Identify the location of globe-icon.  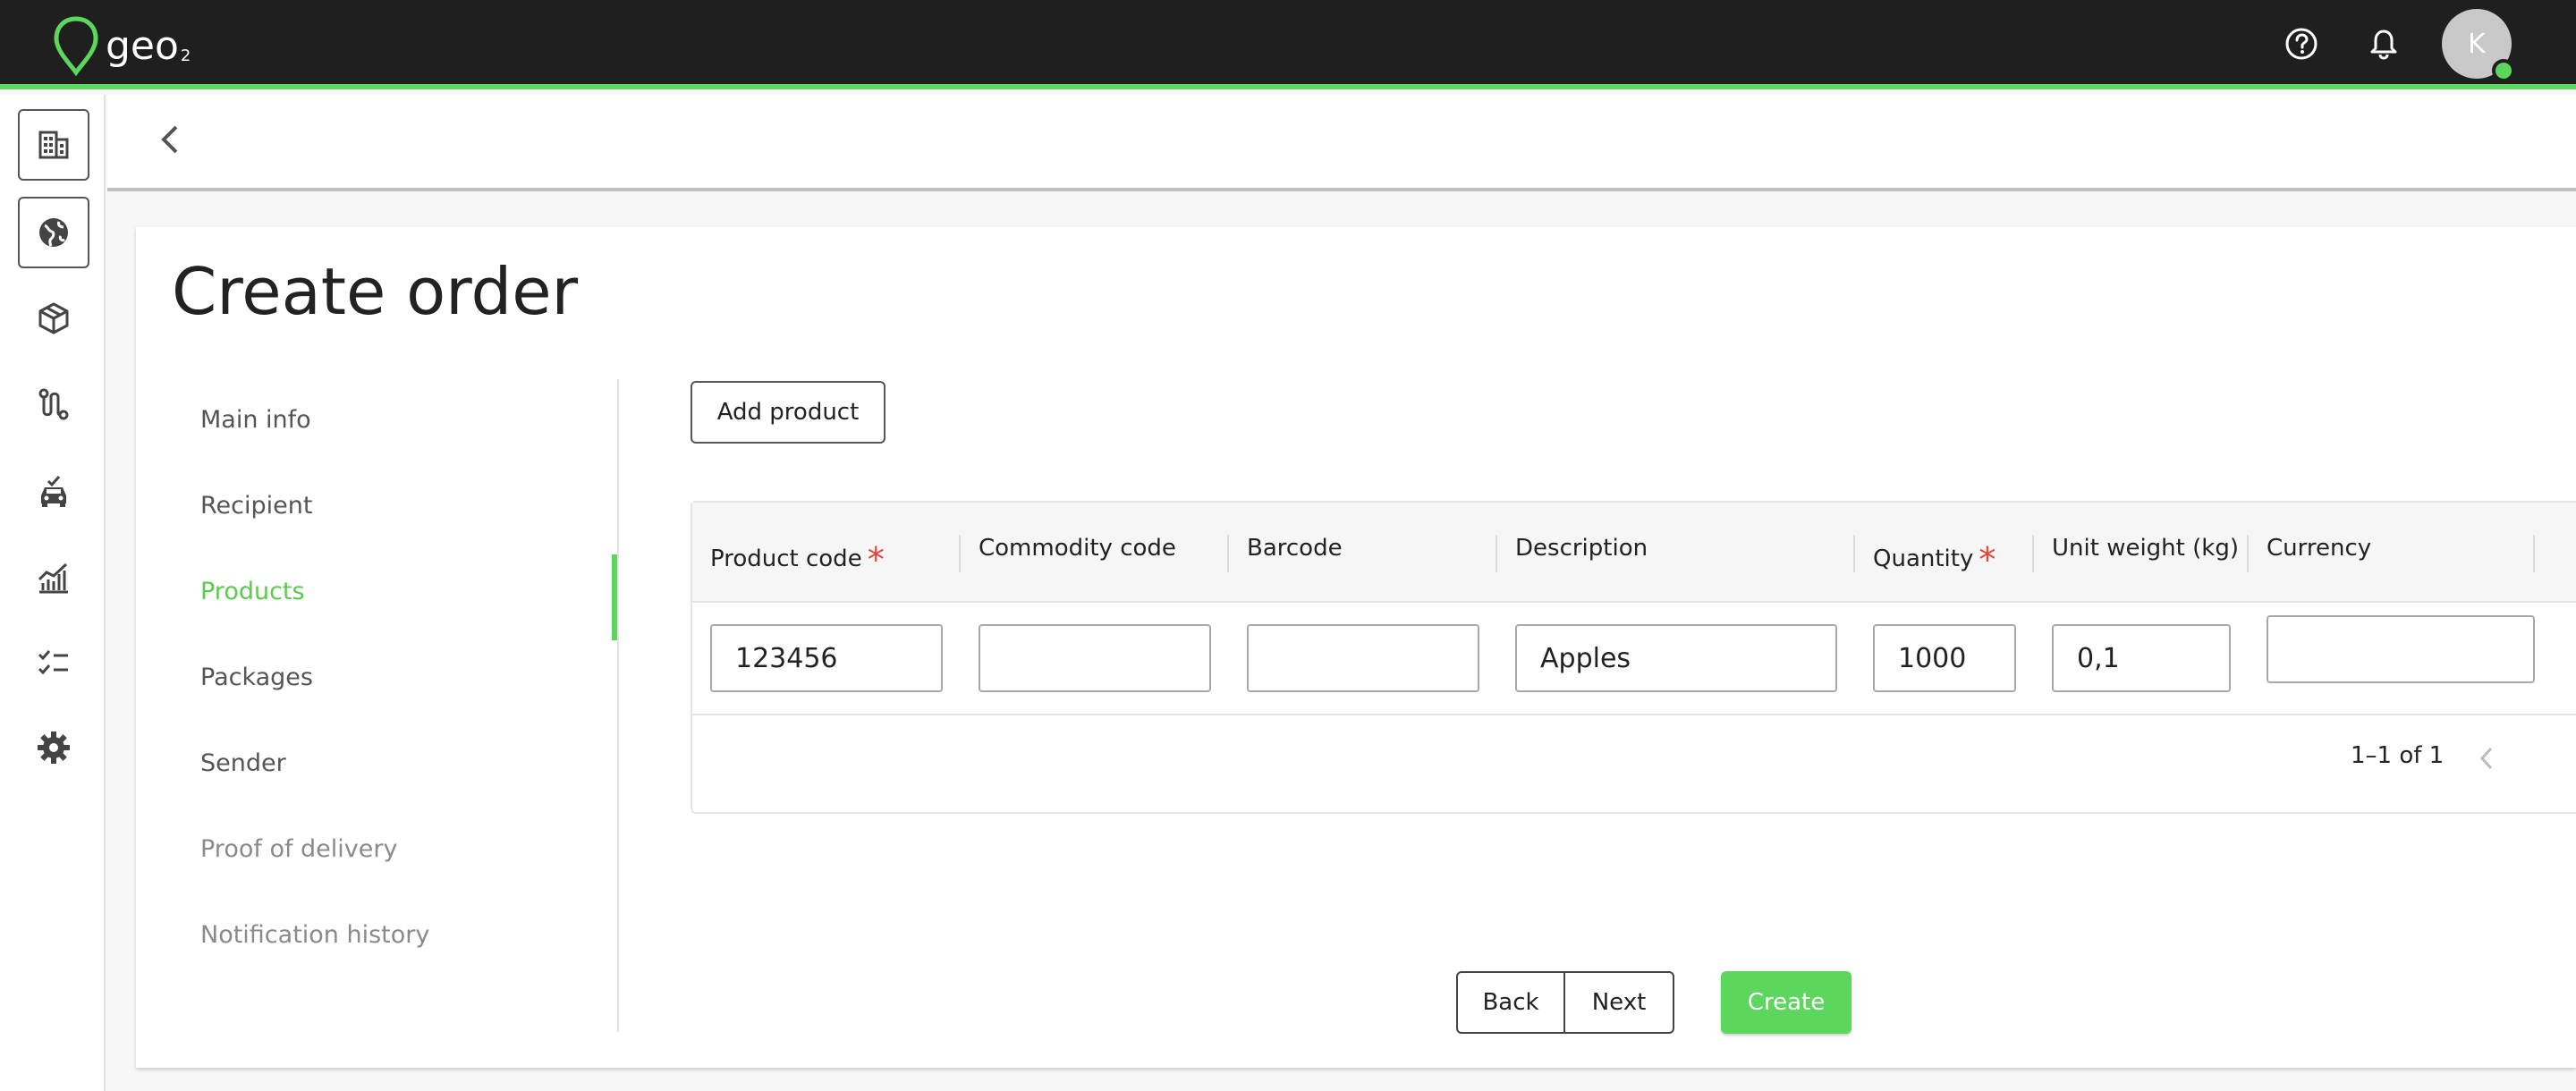
(53, 232).